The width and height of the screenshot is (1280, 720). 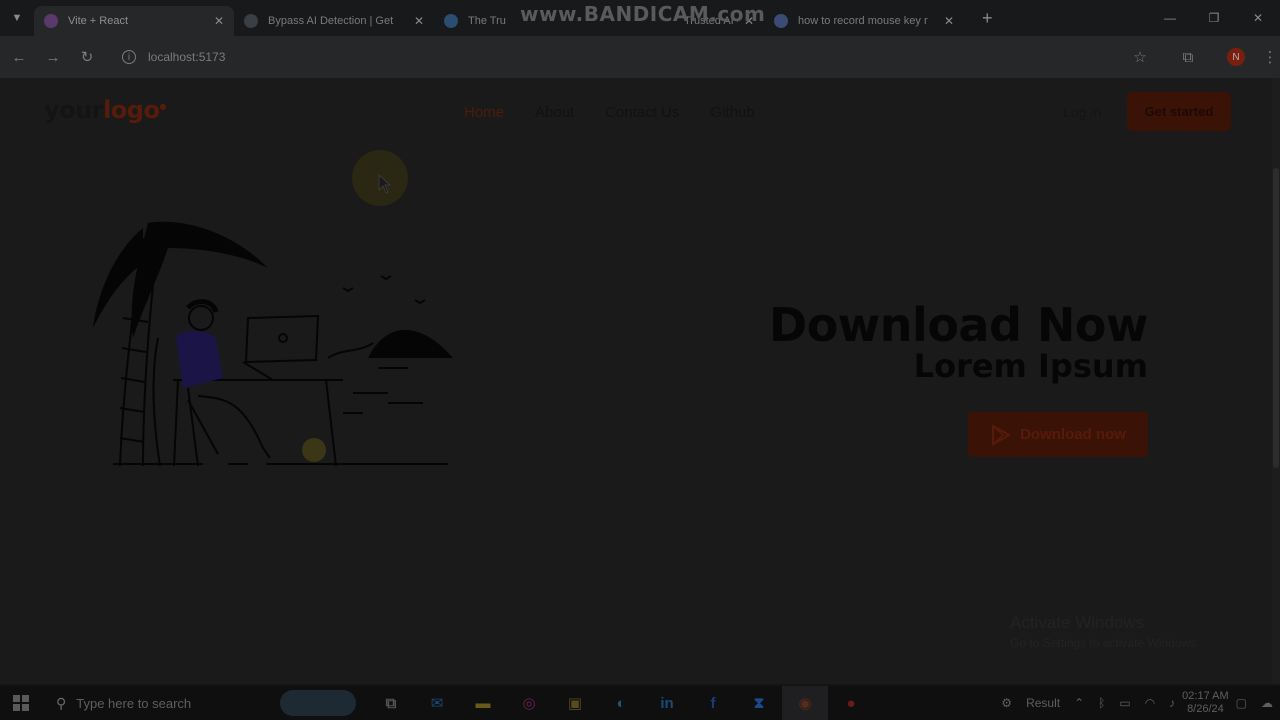 I want to click on search-highlight-image, so click(x=318, y=703).